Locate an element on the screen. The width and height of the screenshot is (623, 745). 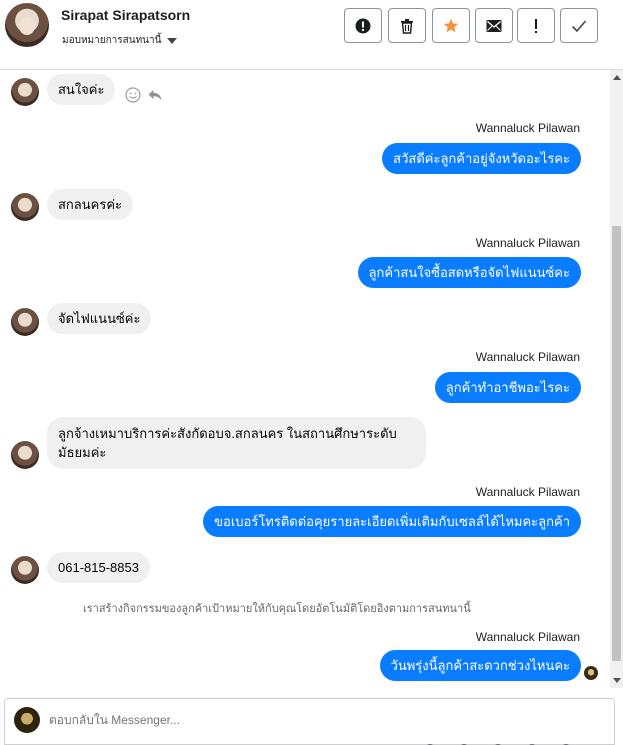
star-button is located at coordinates (451, 25).